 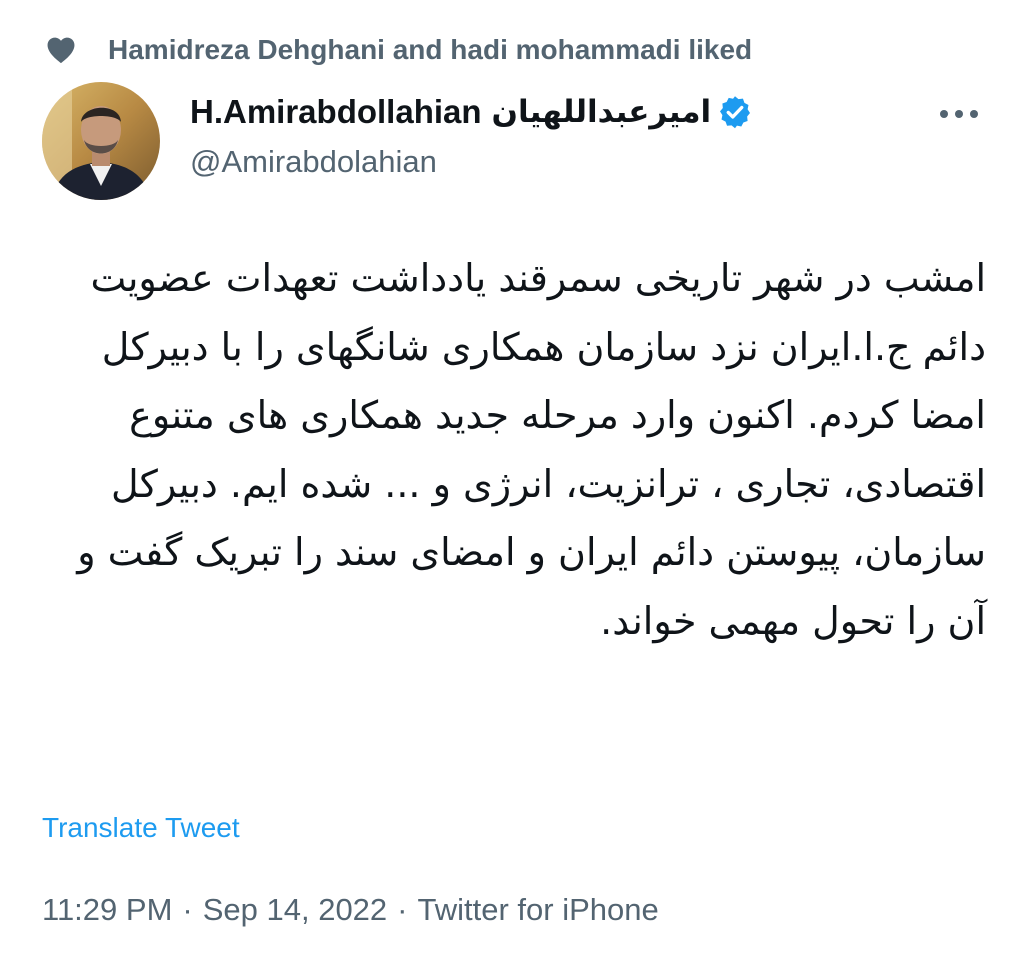 I want to click on name-row: H.Amirabdollahian امیرعبداللهیان, so click(x=550, y=112).